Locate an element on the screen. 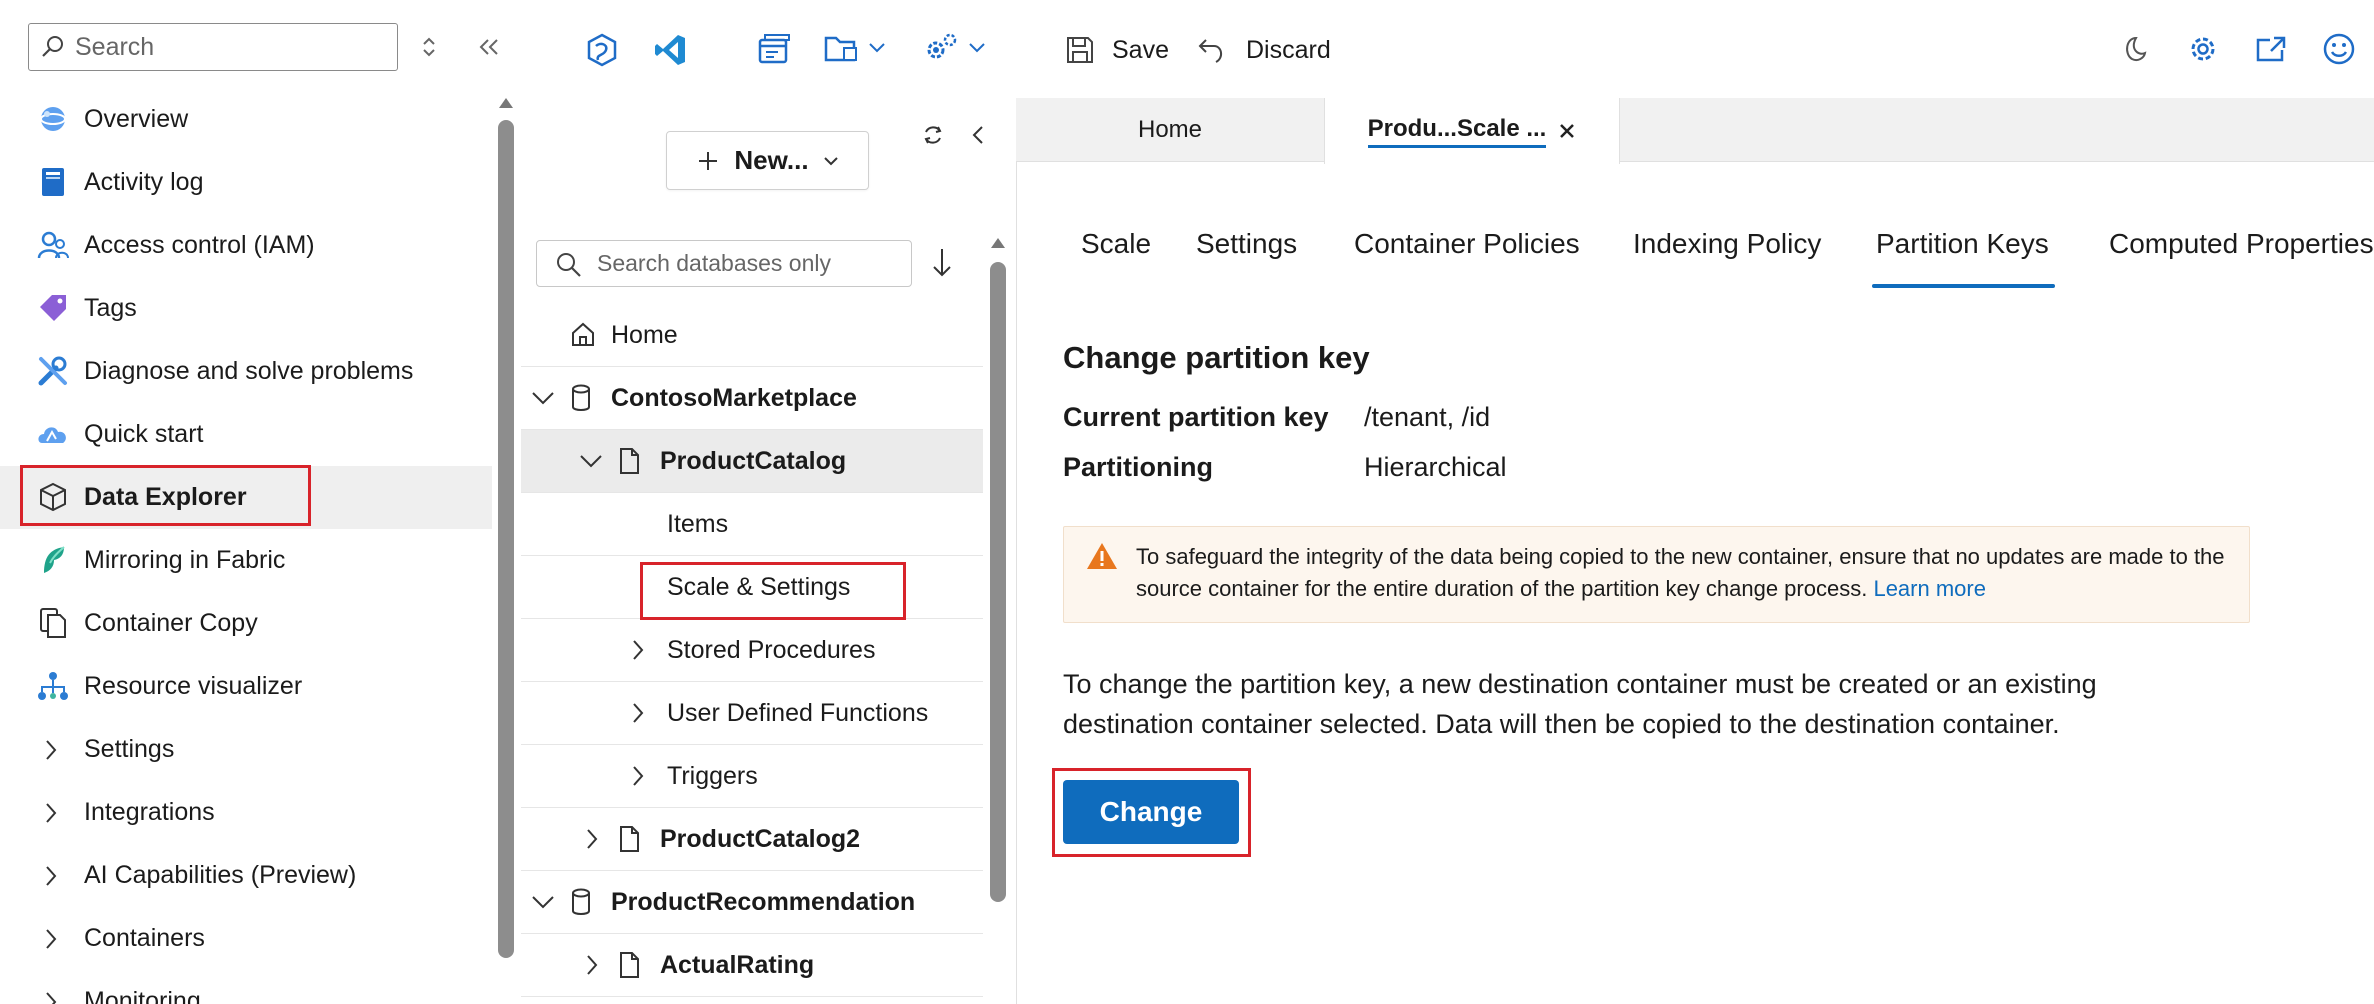 The width and height of the screenshot is (2374, 1004). database-search-input: Search databases only is located at coordinates (724, 263).